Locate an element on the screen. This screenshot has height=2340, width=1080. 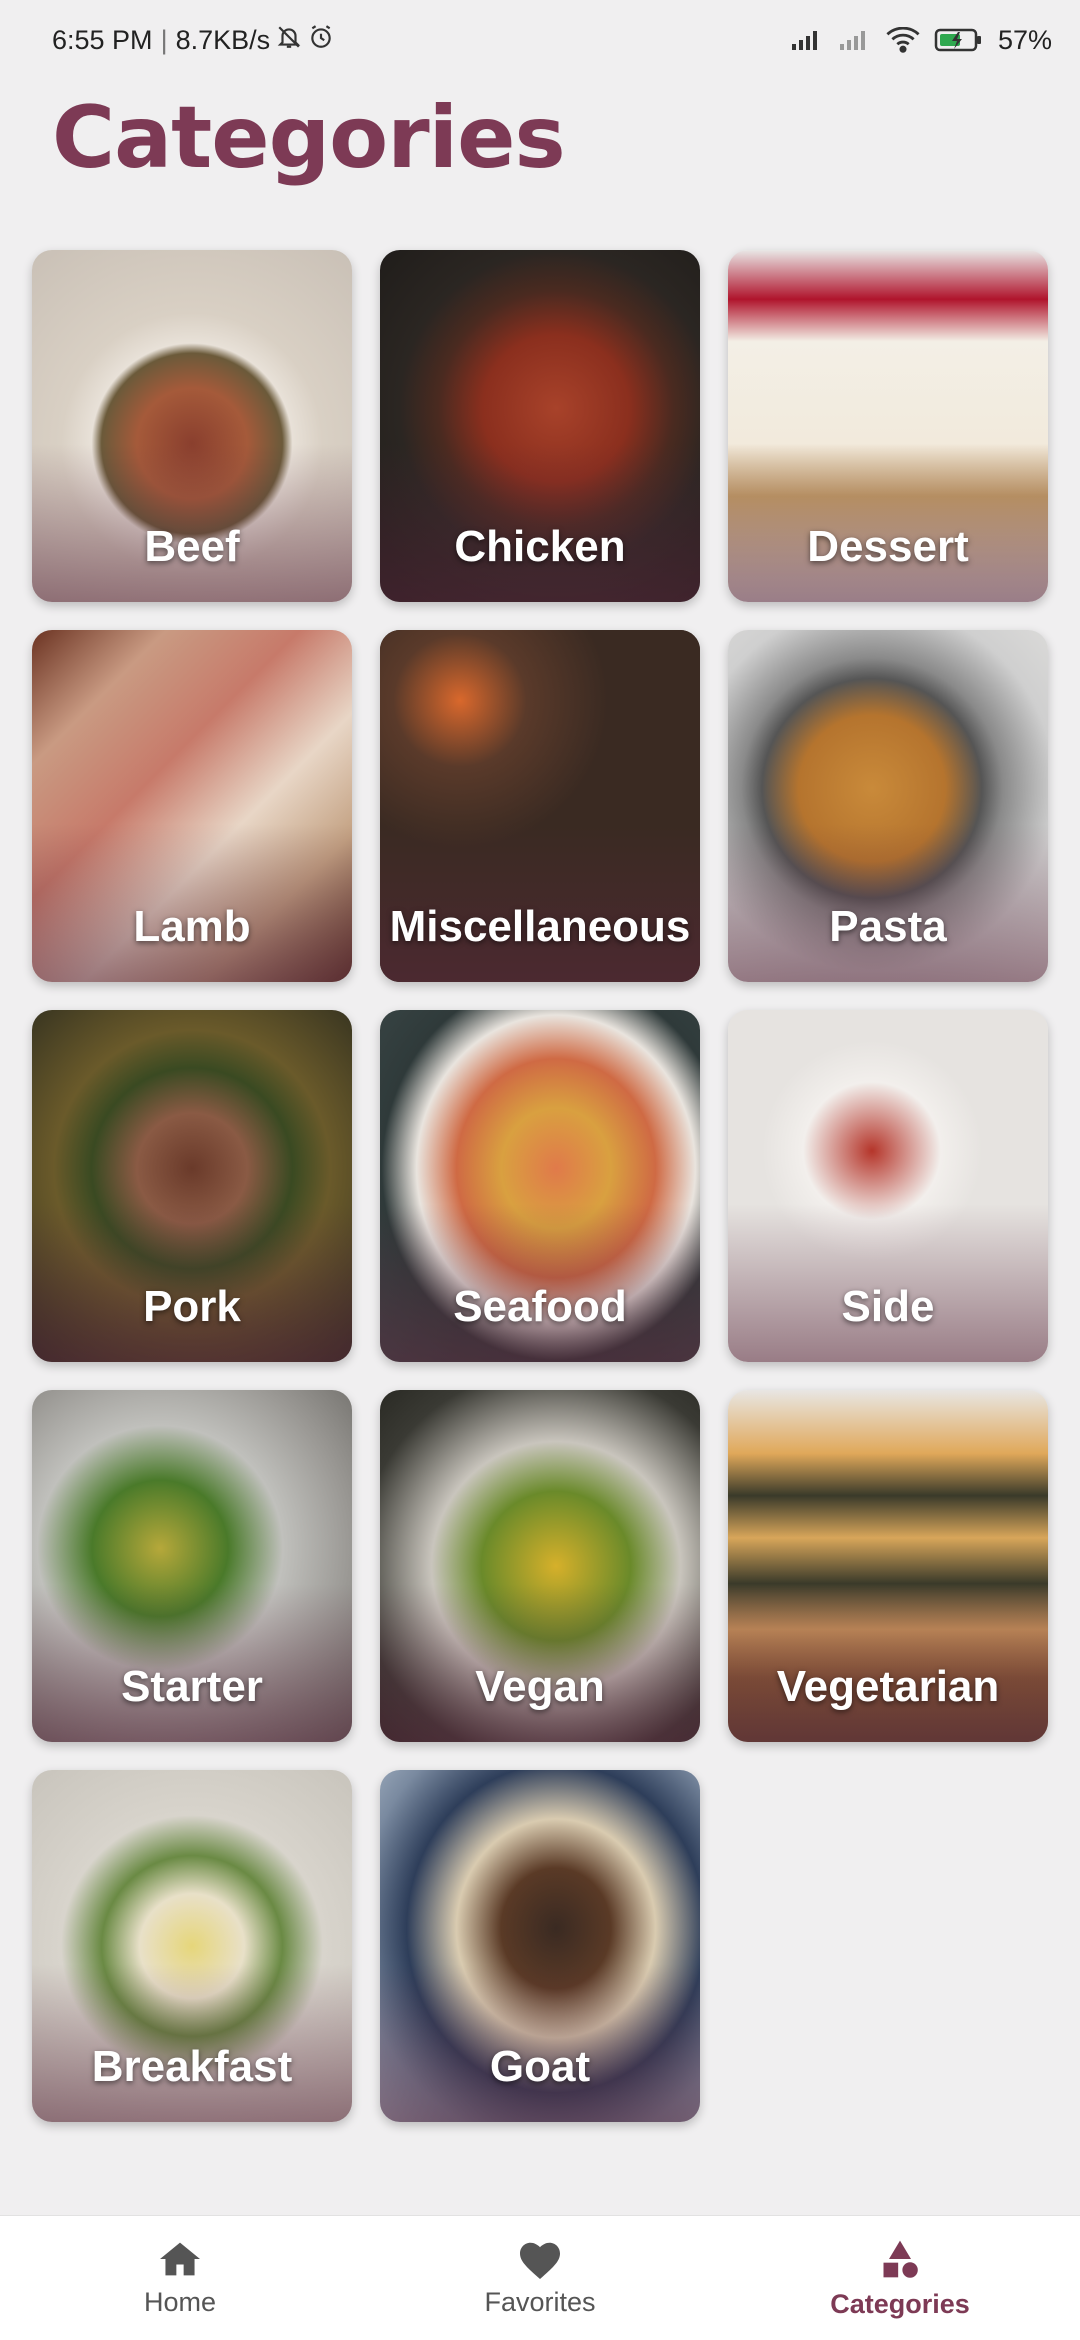
category-label: Chicken is located at coordinates (540, 546).